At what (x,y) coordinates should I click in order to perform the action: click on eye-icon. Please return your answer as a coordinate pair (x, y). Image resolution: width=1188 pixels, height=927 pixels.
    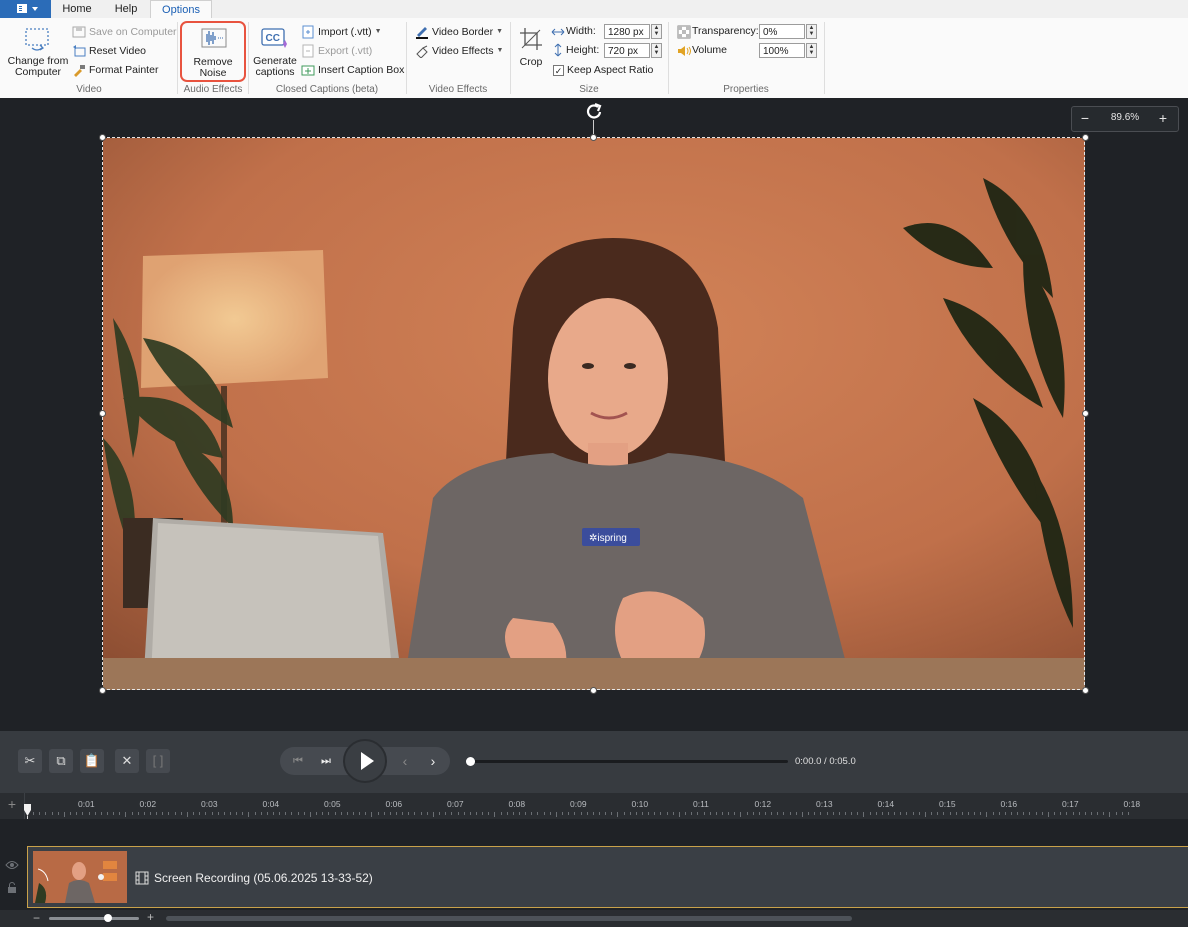
    Looking at the image, I should click on (12, 865).